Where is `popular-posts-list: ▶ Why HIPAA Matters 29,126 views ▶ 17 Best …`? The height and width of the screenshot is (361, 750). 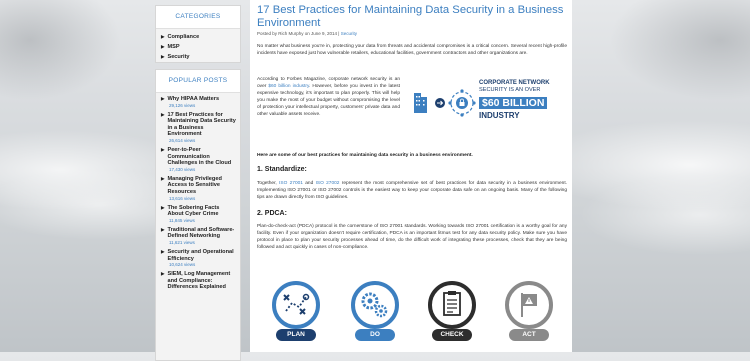
popular-posts-list: ▶ Why HIPAA Matters 29,126 views ▶ 17 Best … is located at coordinates (198, 193).